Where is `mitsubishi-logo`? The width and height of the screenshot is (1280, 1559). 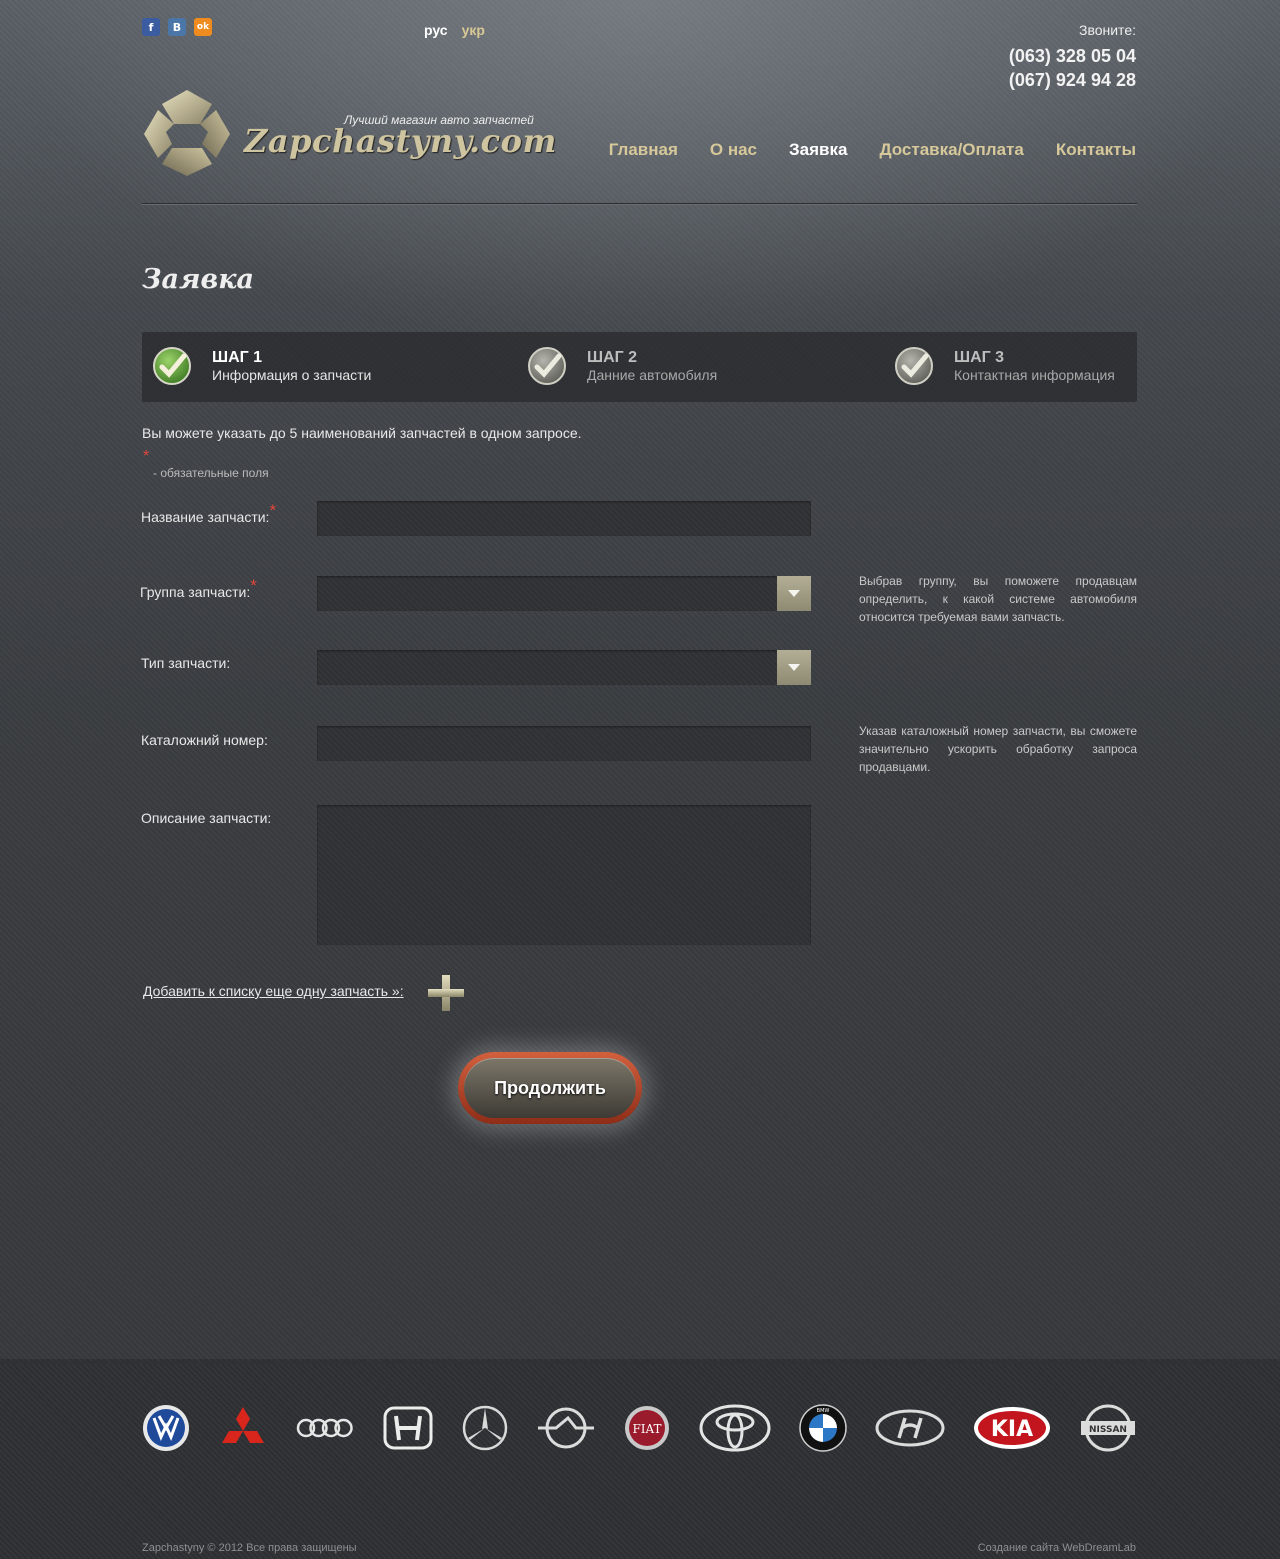
mitsubishi-logo is located at coordinates (243, 1428).